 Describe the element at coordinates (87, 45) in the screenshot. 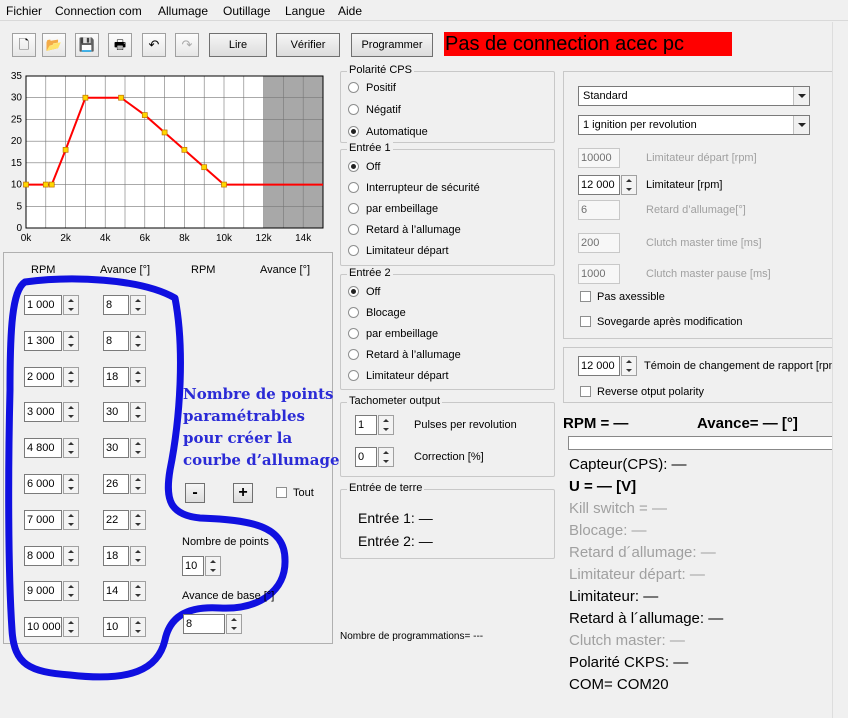

I see `save-icon: 💾` at that location.